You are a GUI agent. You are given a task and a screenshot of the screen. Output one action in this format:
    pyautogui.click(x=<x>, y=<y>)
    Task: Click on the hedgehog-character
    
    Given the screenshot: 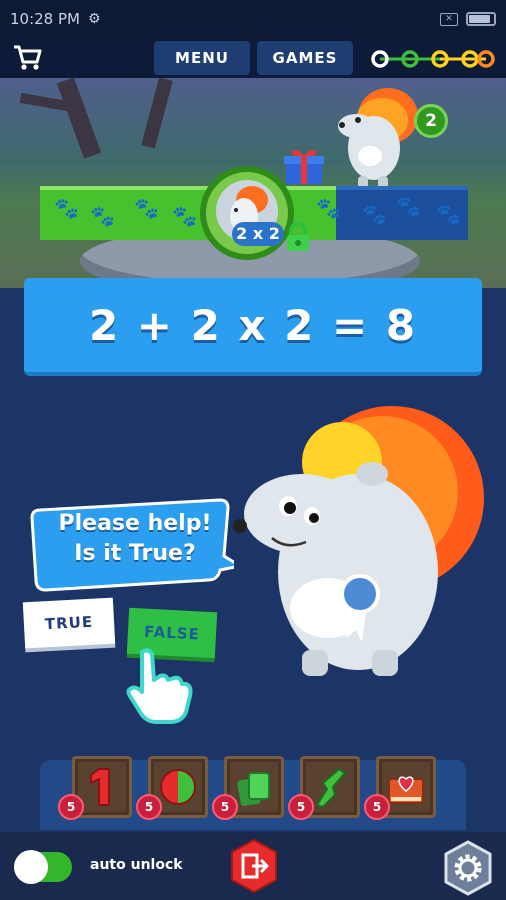 What is the action you would take?
    pyautogui.click(x=358, y=541)
    